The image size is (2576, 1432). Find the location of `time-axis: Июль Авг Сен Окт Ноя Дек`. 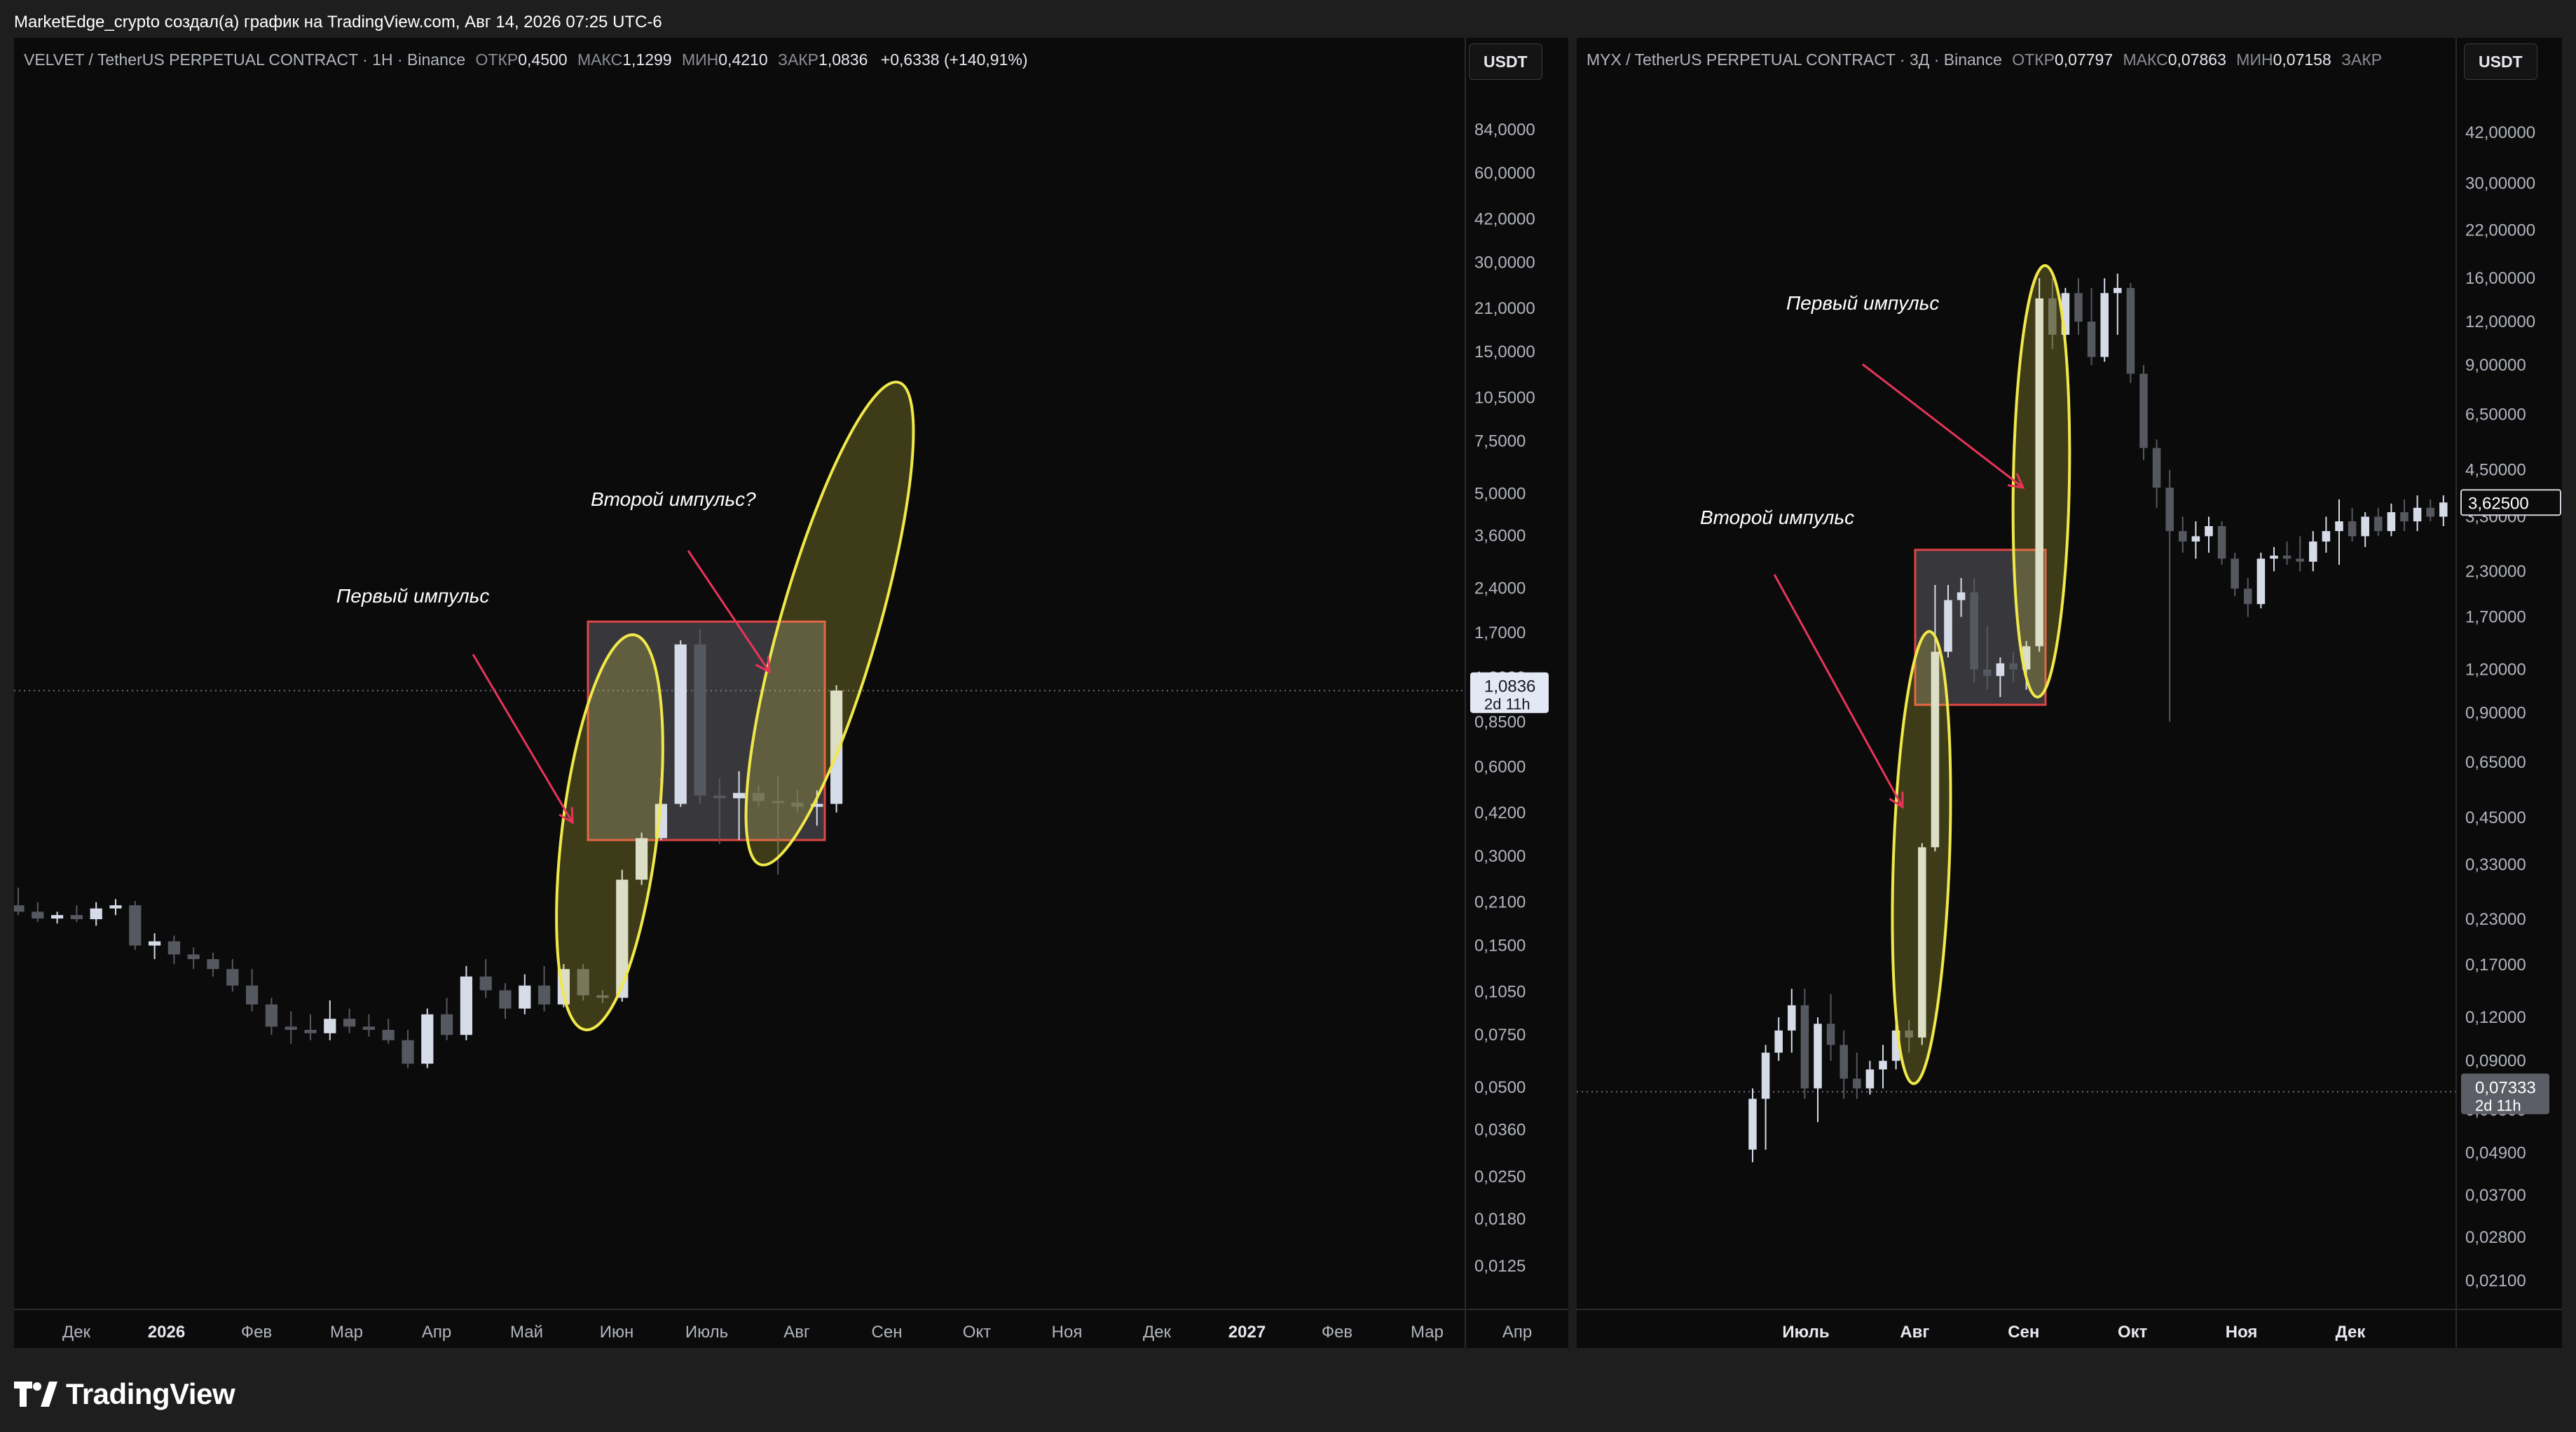

time-axis: Июль Авг Сен Окт Ноя Дек is located at coordinates (2074, 1332).